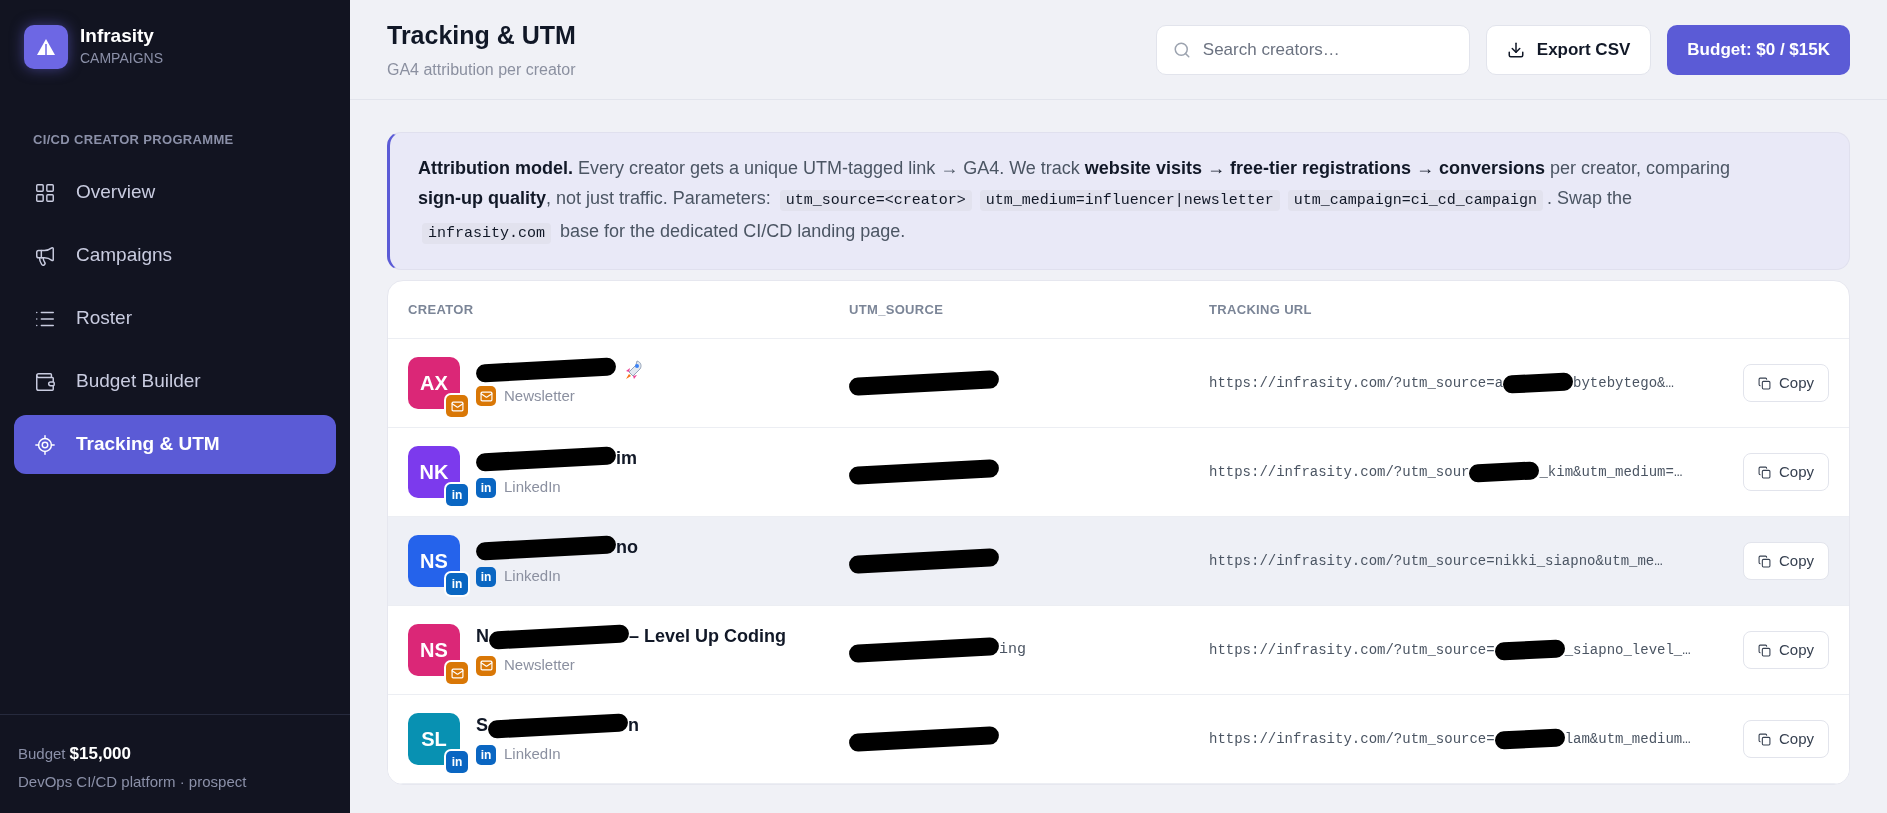 The height and width of the screenshot is (813, 1887). What do you see at coordinates (634, 369) in the screenshot?
I see `rocket-icon` at bounding box center [634, 369].